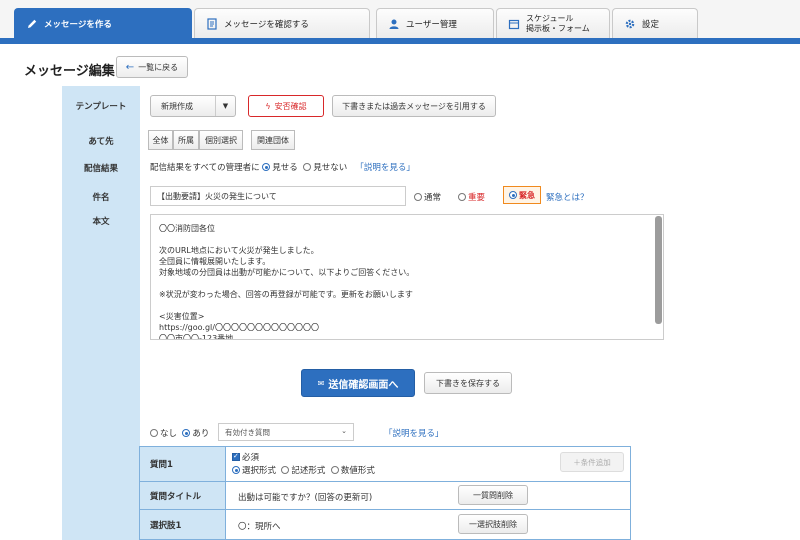 Image resolution: width=800 pixels, height=540 pixels. I want to click on save-draft-label: 下書きを保存する, so click(468, 383).